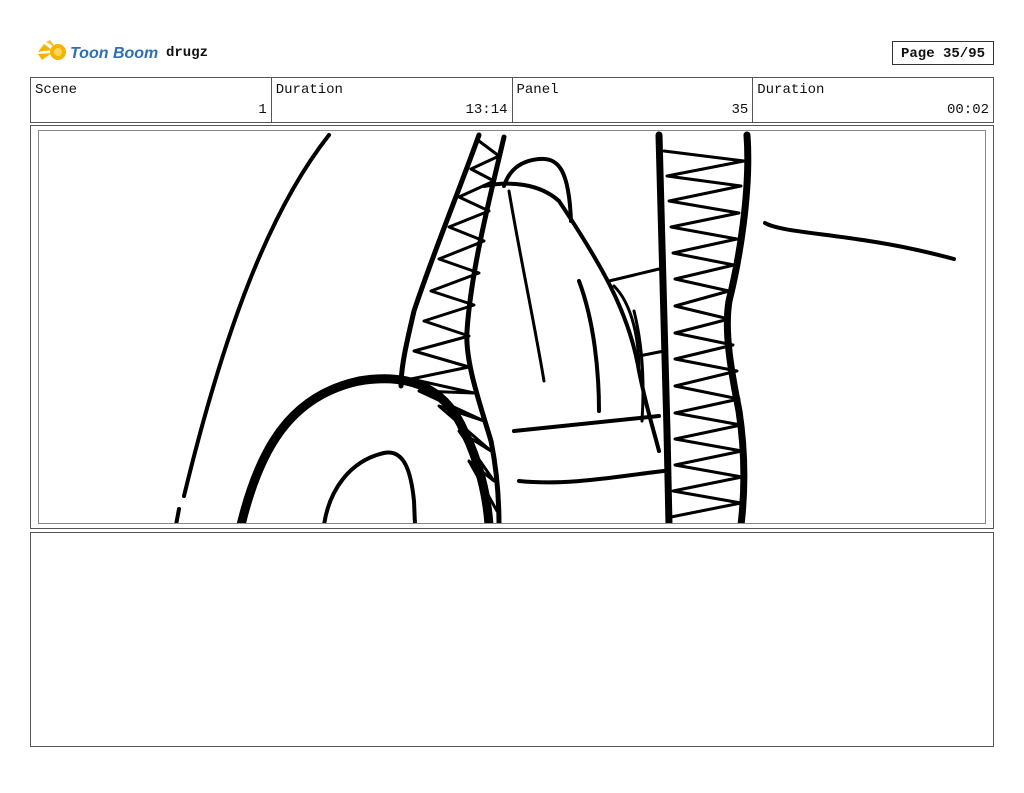 The image size is (1024, 793). What do you see at coordinates (309, 90) in the screenshot?
I see `scene-duration-label: Duration` at bounding box center [309, 90].